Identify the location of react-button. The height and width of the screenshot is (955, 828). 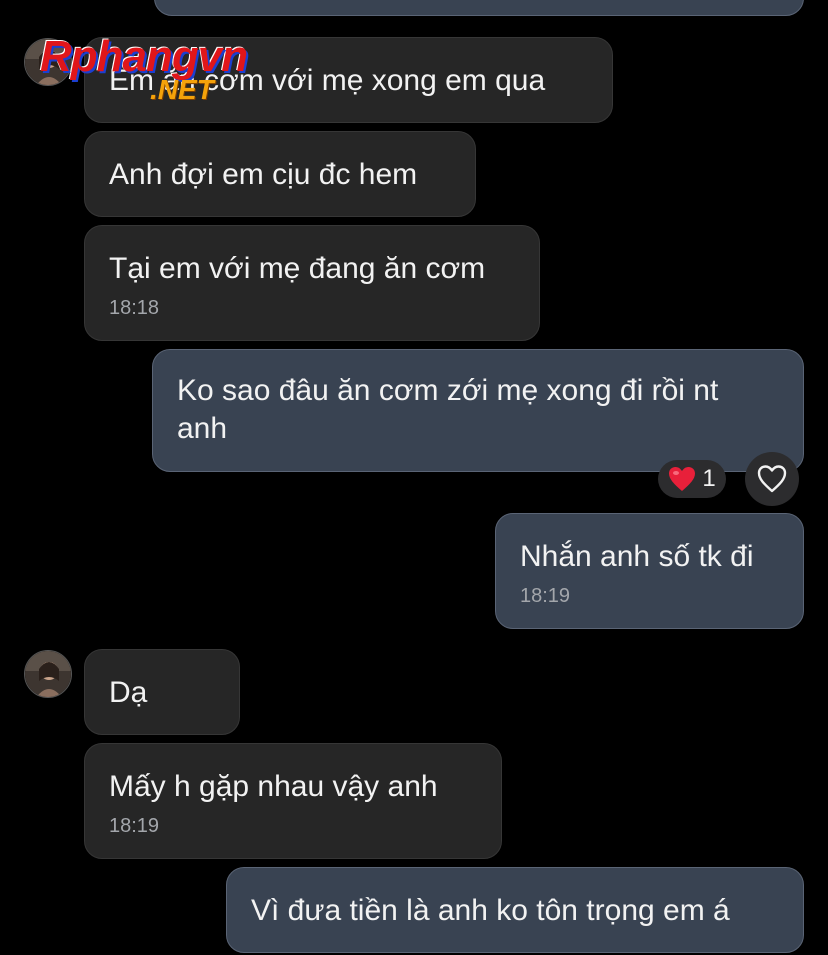
(772, 479).